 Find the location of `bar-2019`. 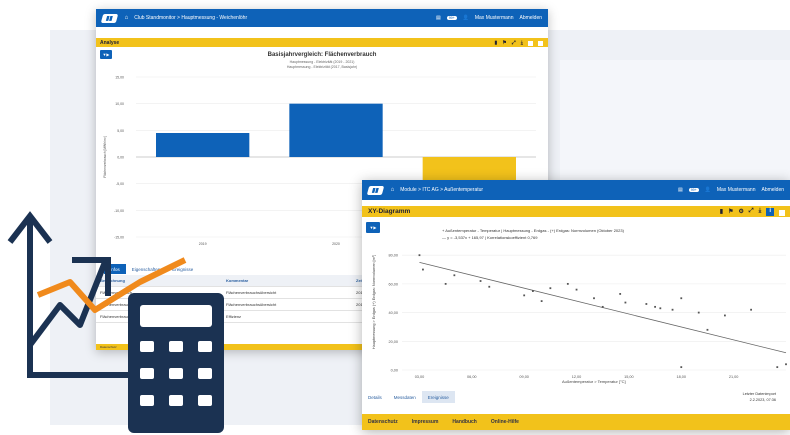

bar-2019 is located at coordinates (203, 145).